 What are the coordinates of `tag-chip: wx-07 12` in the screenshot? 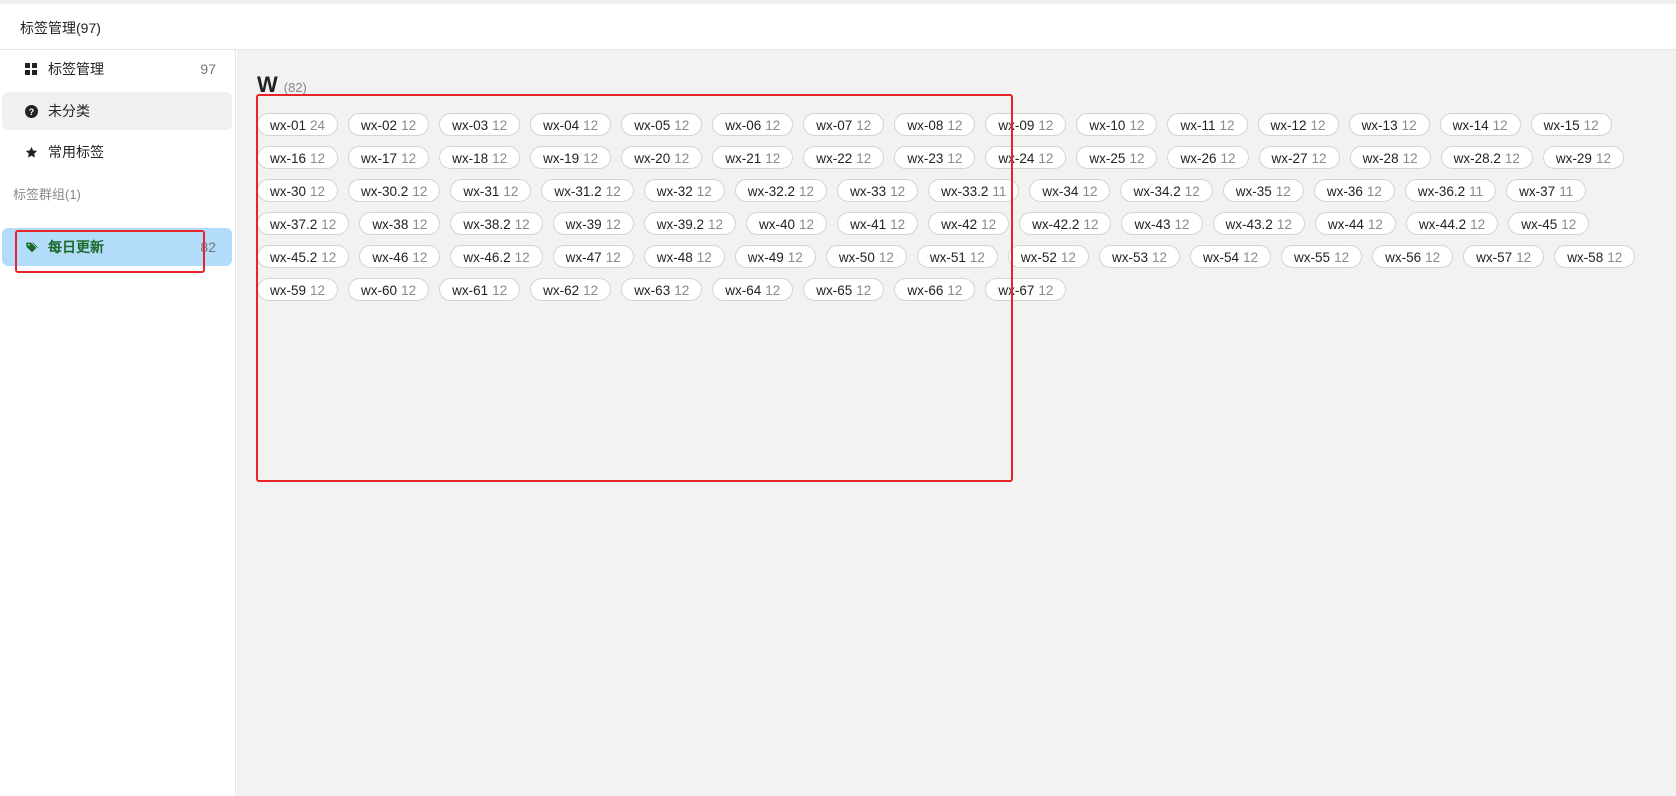 It's located at (844, 124).